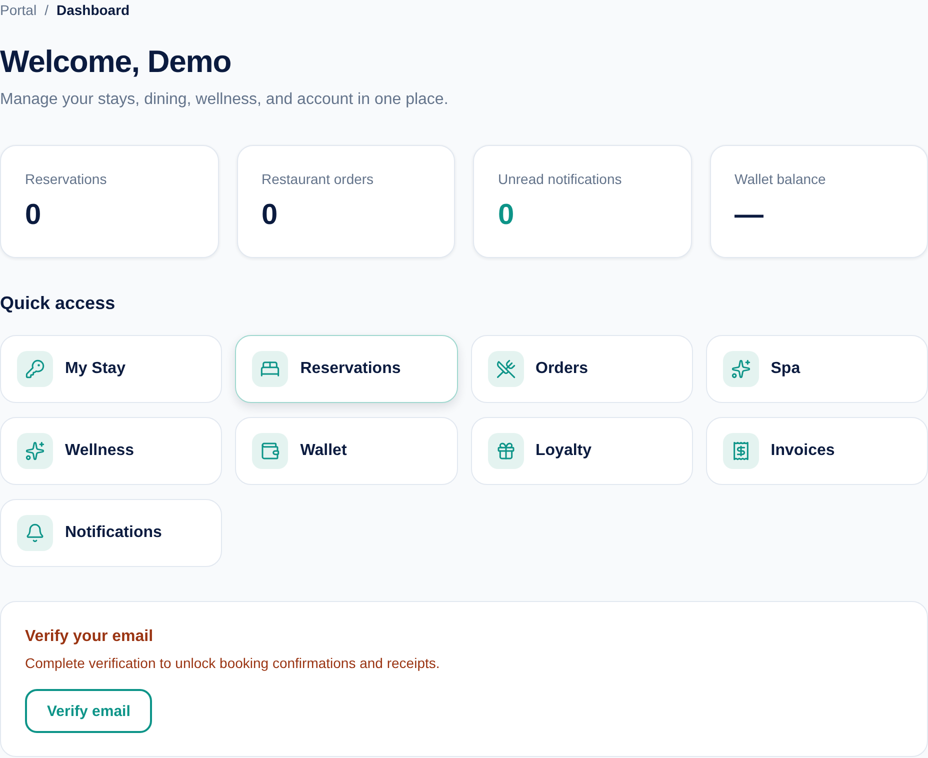 This screenshot has height=758, width=928. What do you see at coordinates (346, 451) in the screenshot?
I see `quick-access-card: Wallet` at bounding box center [346, 451].